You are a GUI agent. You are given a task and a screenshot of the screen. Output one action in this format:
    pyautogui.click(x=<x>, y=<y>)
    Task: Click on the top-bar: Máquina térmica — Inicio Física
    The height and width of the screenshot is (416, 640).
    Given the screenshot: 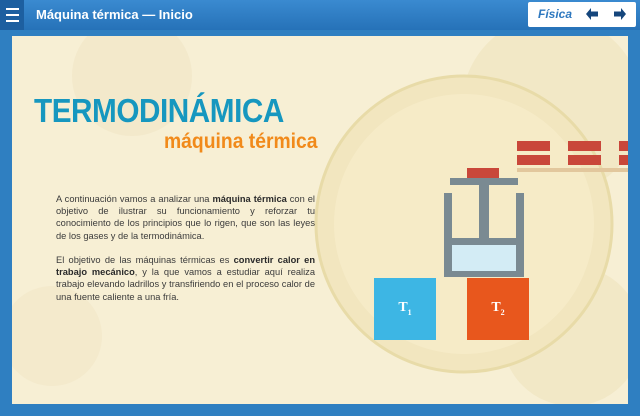 What is the action you would take?
    pyautogui.click(x=320, y=15)
    